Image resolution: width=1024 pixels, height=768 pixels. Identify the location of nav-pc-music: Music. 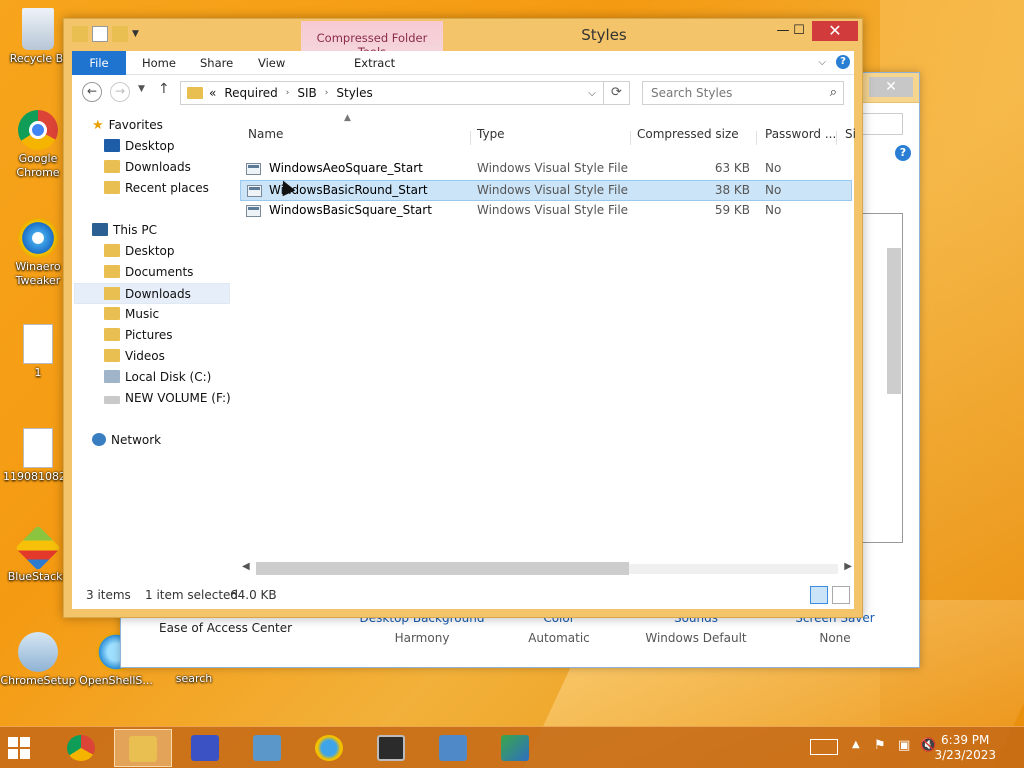
(131, 314).